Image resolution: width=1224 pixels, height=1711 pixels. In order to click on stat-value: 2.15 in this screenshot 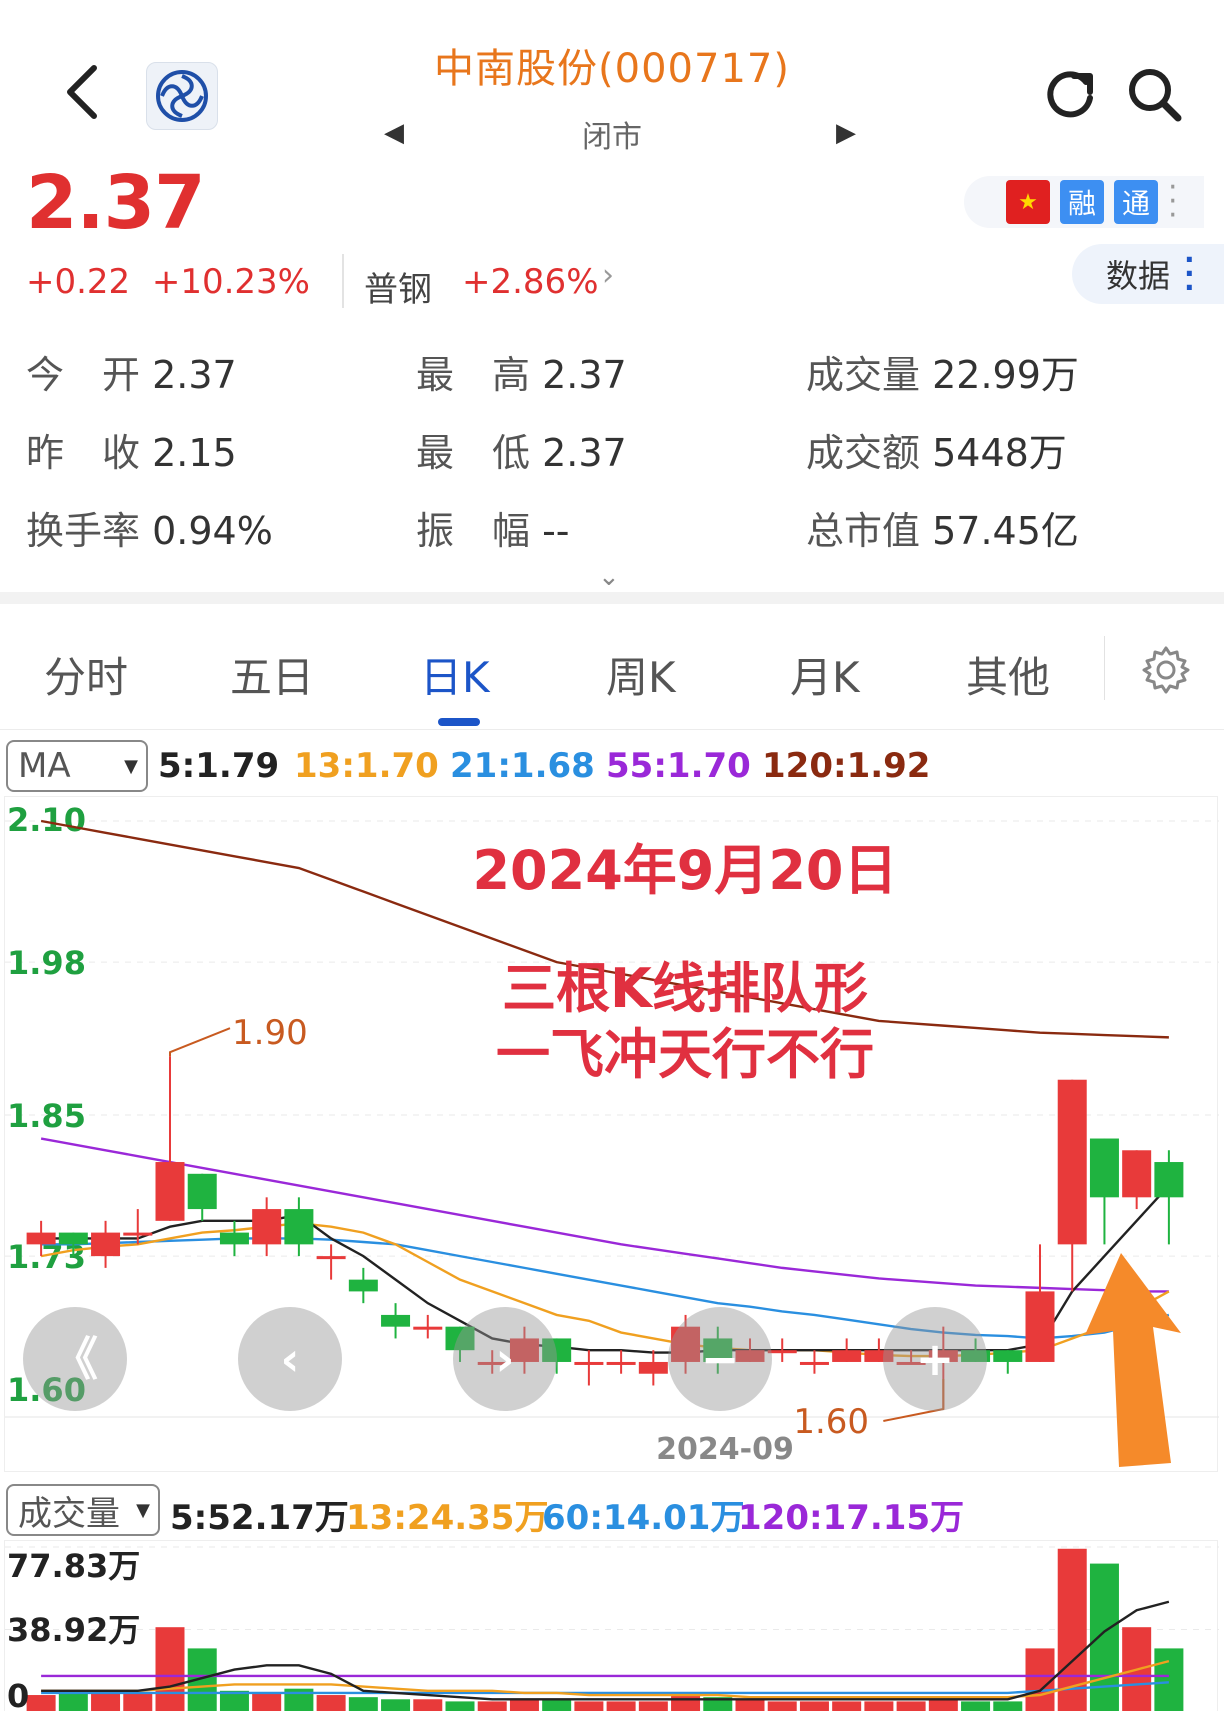, I will do `click(194, 453)`.